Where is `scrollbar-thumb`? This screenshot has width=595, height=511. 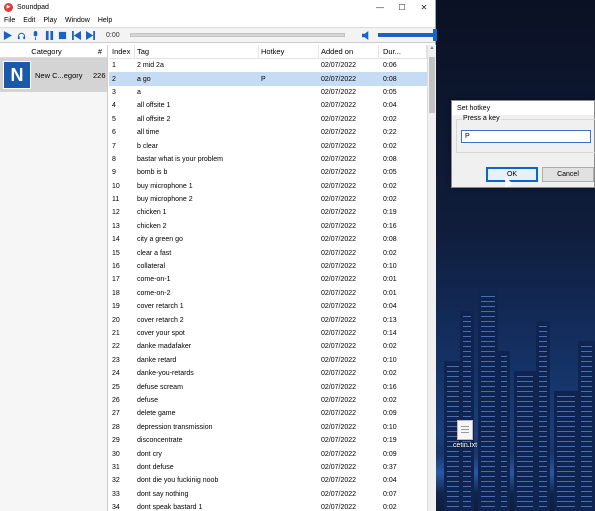 scrollbar-thumb is located at coordinates (432, 85).